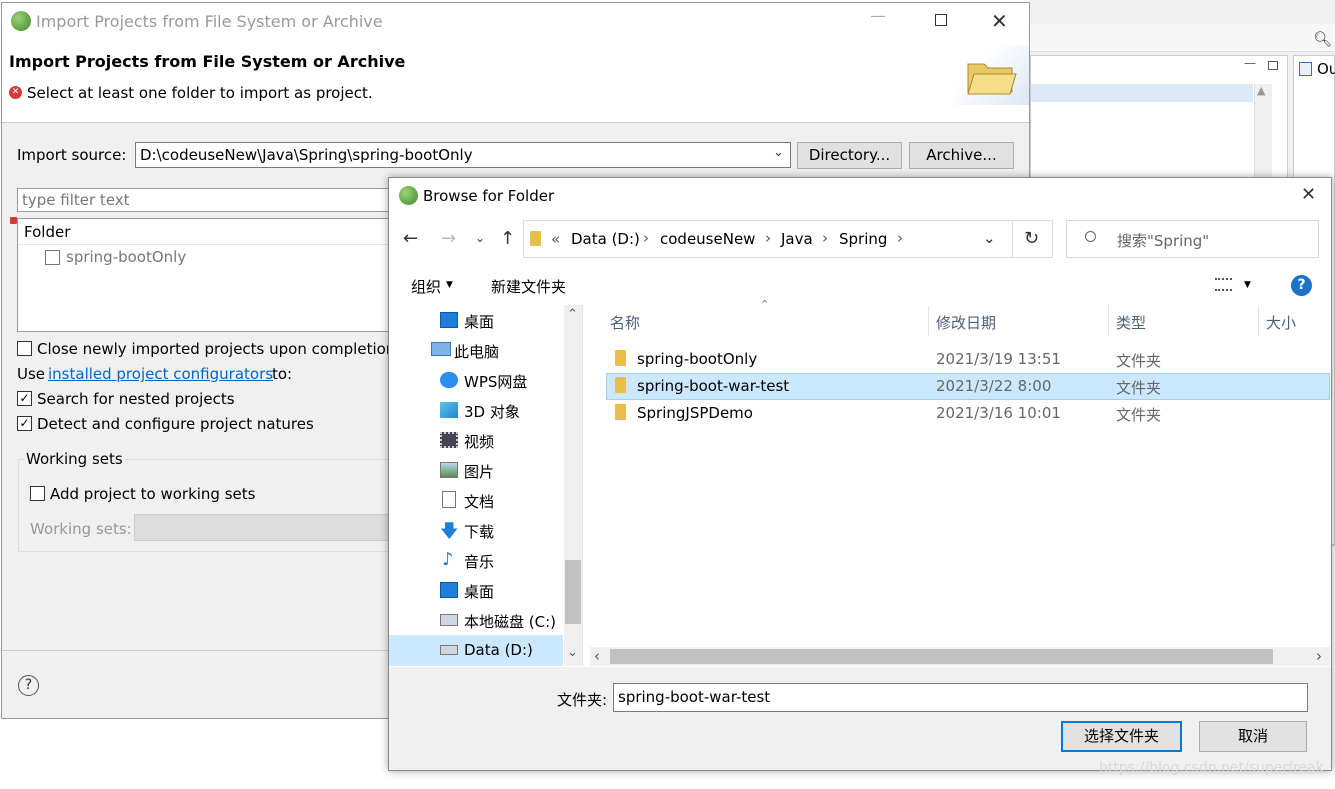 This screenshot has height=789, width=1335. What do you see at coordinates (625, 322) in the screenshot?
I see `column-name: 名称` at bounding box center [625, 322].